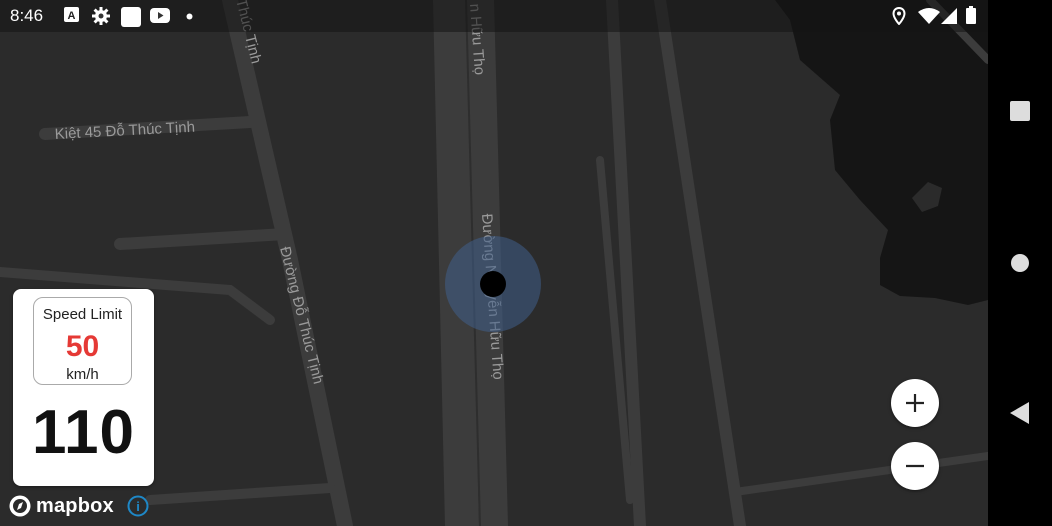 The image size is (1052, 526). I want to click on keyboard-a-icon: A, so click(71, 14).